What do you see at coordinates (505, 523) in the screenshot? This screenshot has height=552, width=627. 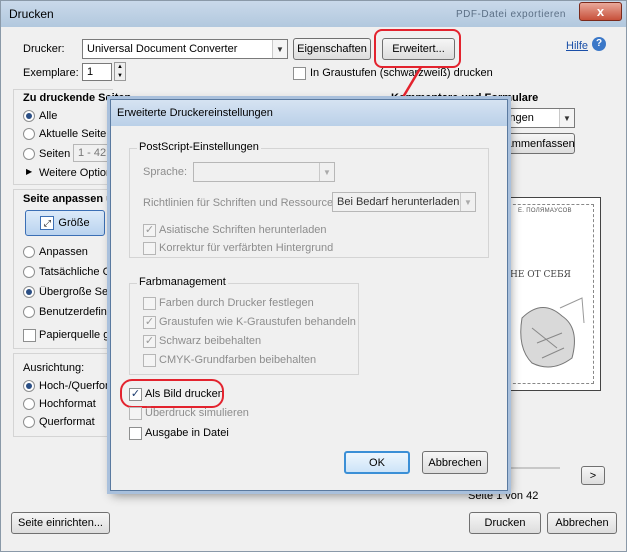 I see `print-button: Drucken` at bounding box center [505, 523].